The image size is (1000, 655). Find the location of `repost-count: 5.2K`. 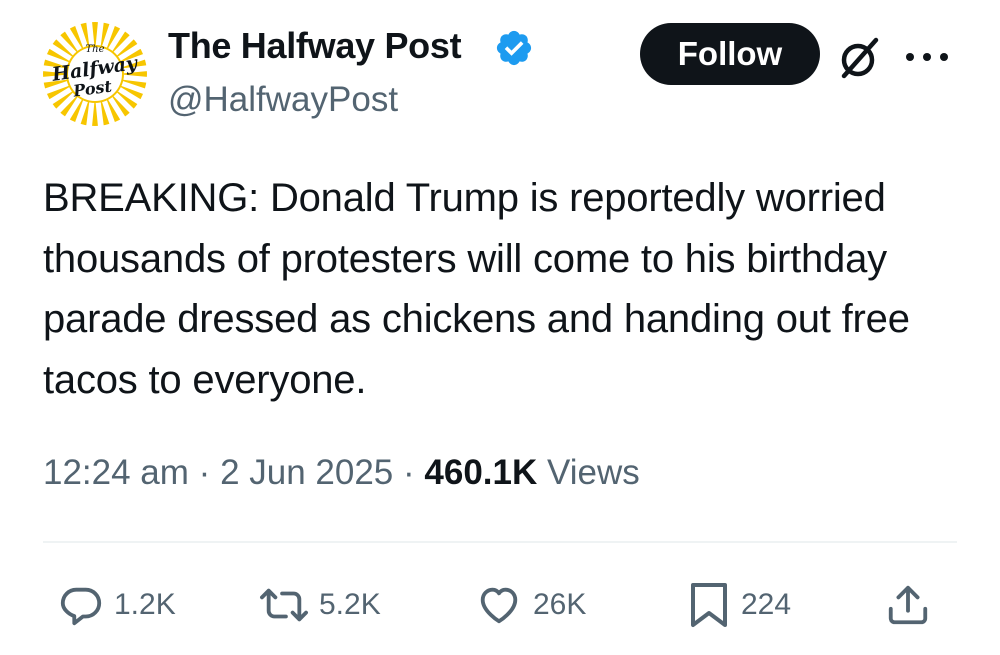

repost-count: 5.2K is located at coordinates (350, 604).